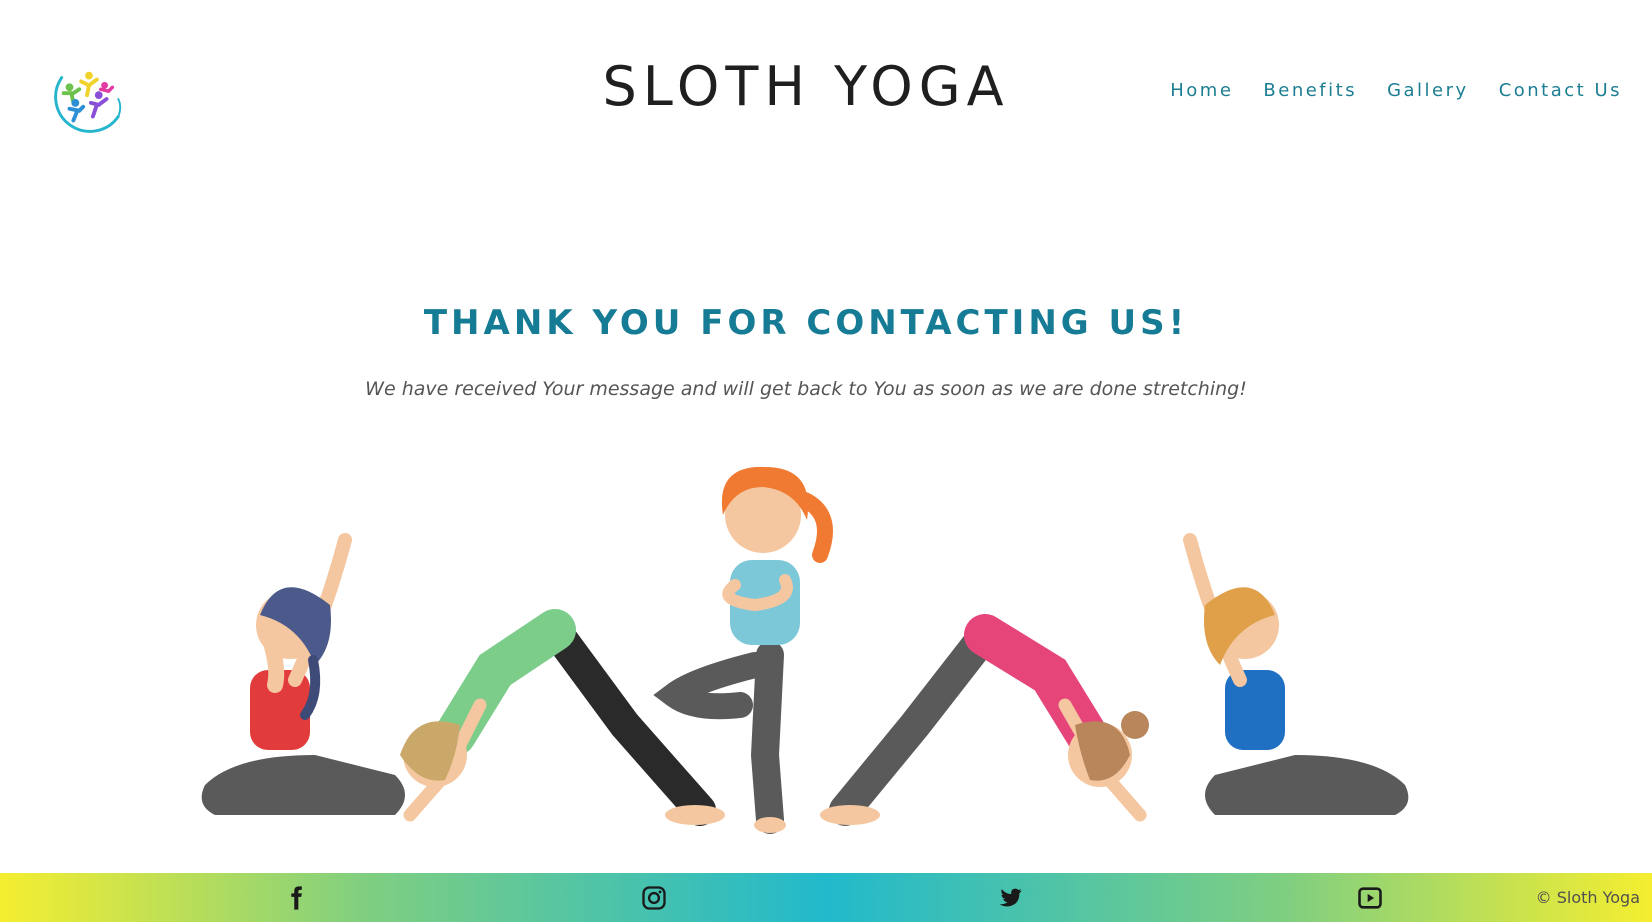 This screenshot has width=1652, height=922. What do you see at coordinates (1201, 90) in the screenshot?
I see `nav-home: Home` at bounding box center [1201, 90].